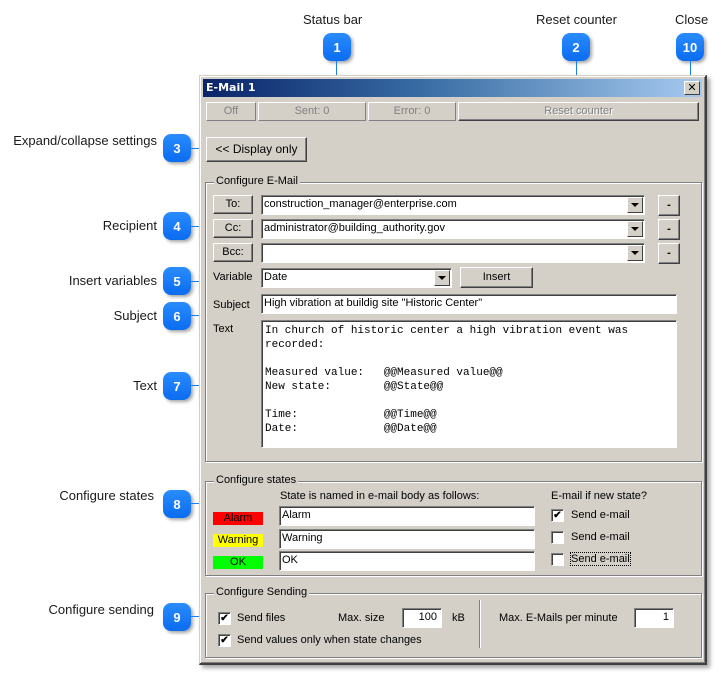 This screenshot has width=724, height=675. Describe the element at coordinates (233, 204) in the screenshot. I see `to-button: To:` at that location.